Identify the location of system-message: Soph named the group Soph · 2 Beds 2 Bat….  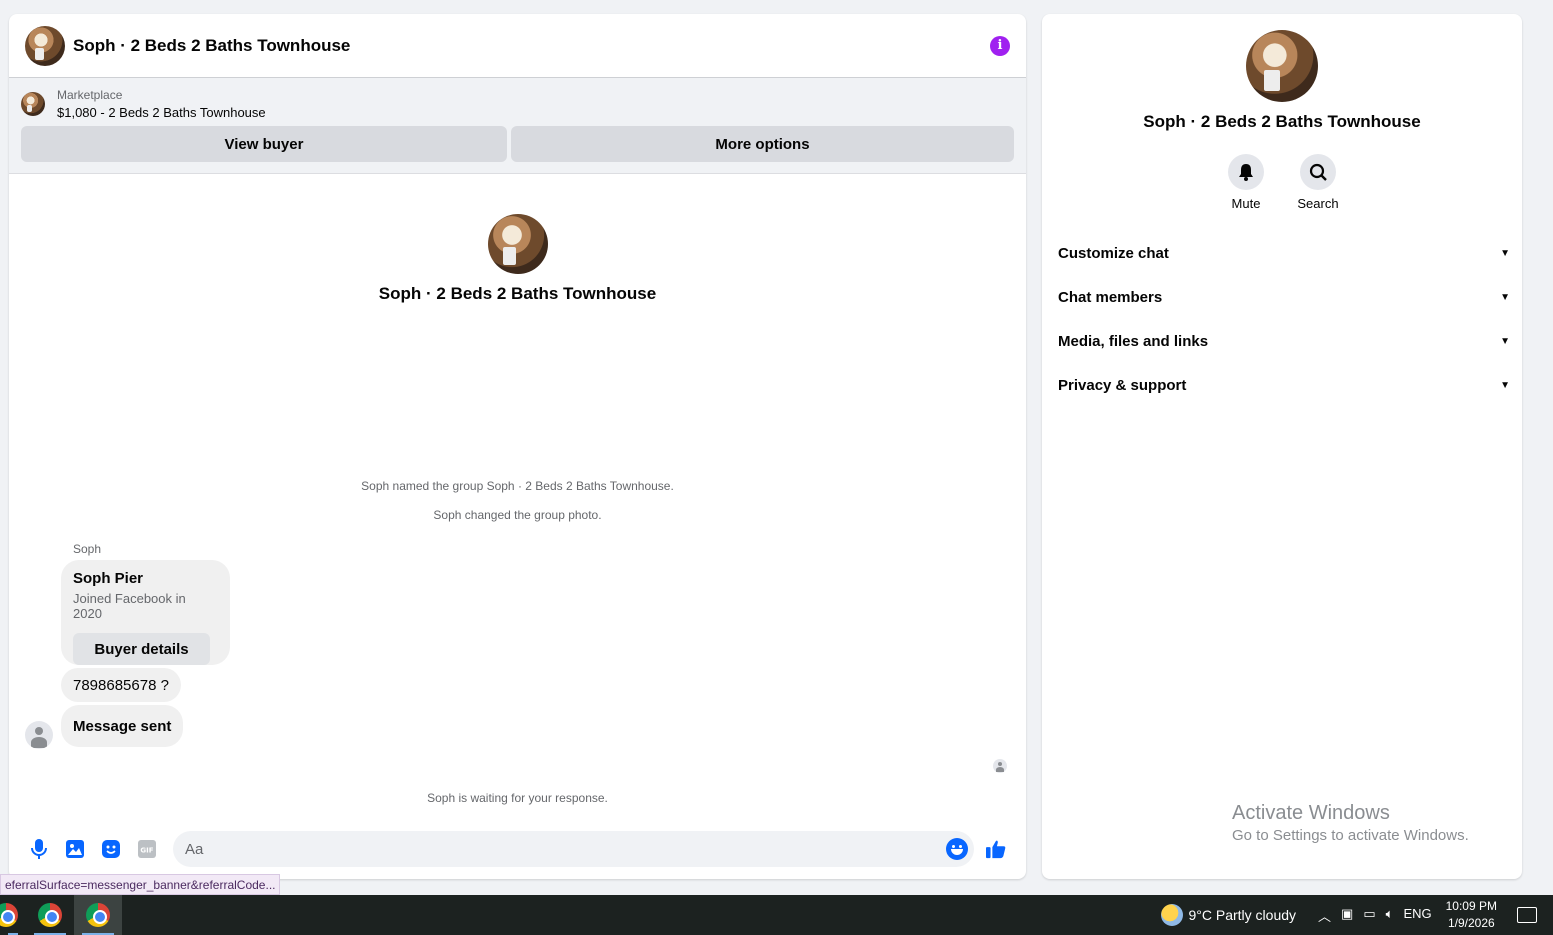
(517, 486).